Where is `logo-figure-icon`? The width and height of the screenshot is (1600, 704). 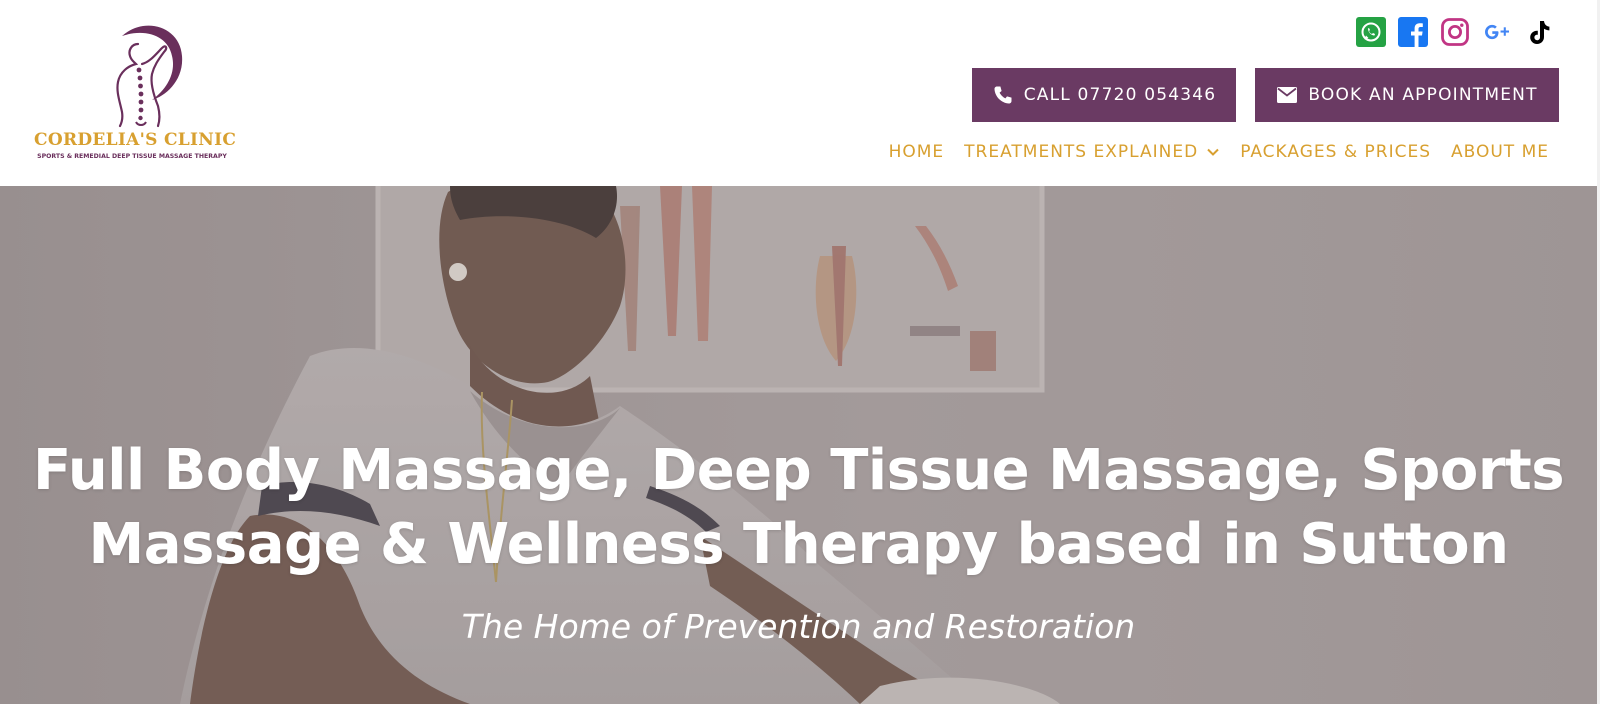
logo-figure-icon is located at coordinates (149, 76).